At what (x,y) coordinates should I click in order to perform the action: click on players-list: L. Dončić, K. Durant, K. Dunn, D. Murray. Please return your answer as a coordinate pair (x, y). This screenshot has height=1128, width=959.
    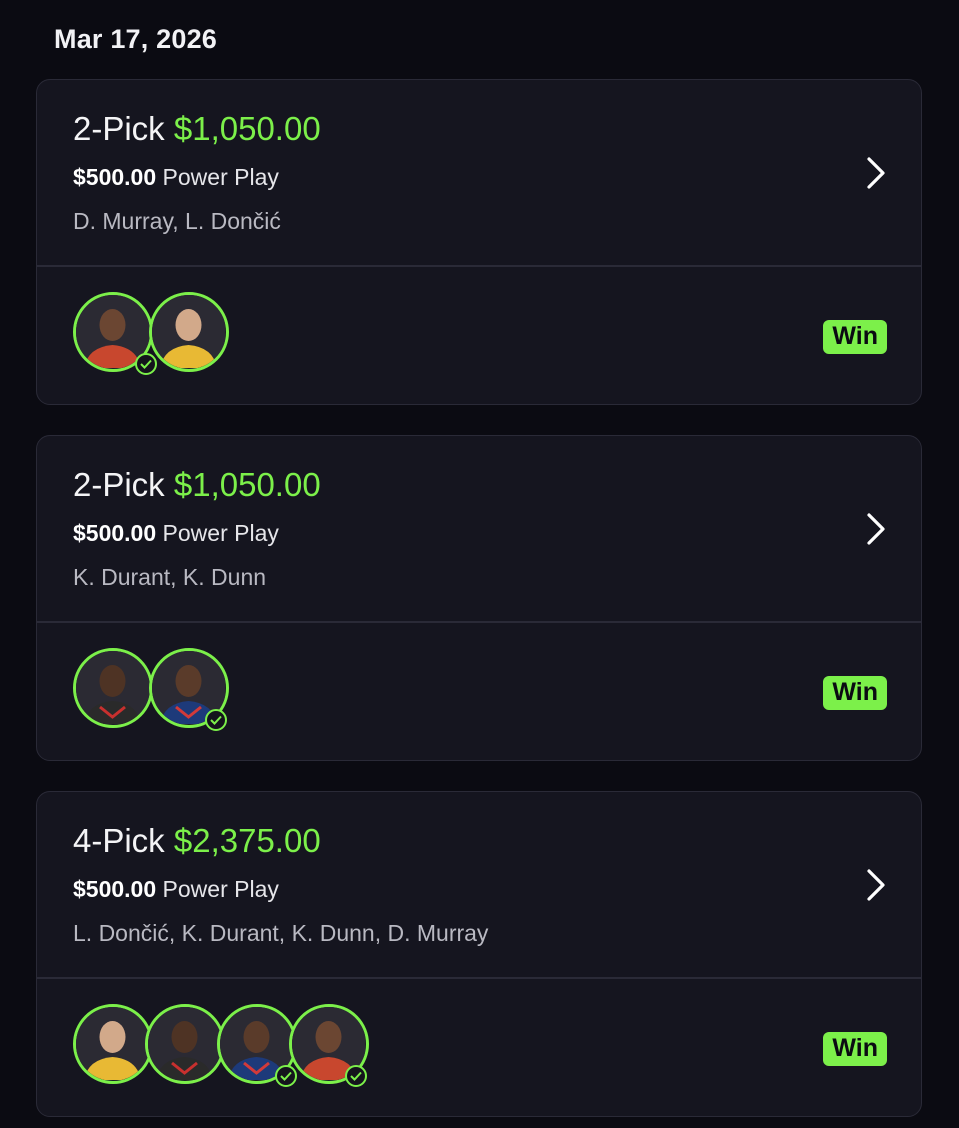
    Looking at the image, I should click on (281, 933).